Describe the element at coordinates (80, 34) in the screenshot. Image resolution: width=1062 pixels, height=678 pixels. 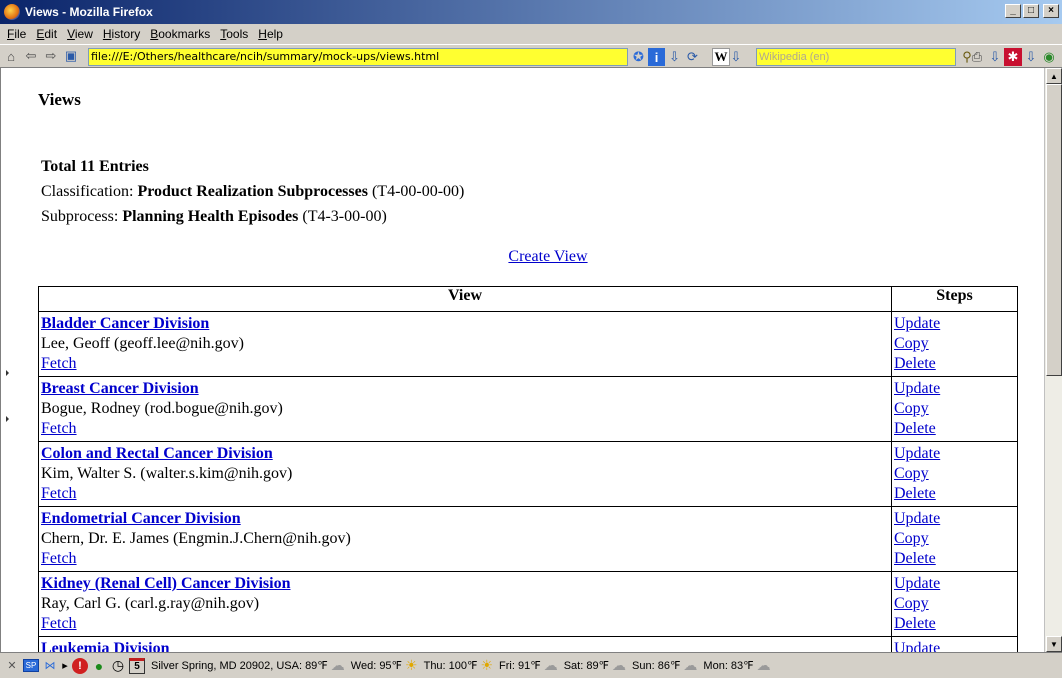
I see `menu-view: View` at that location.